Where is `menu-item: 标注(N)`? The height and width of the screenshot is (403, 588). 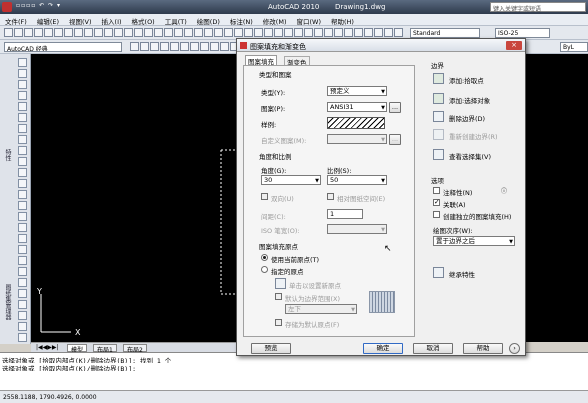 menu-item: 标注(N) is located at coordinates (241, 20).